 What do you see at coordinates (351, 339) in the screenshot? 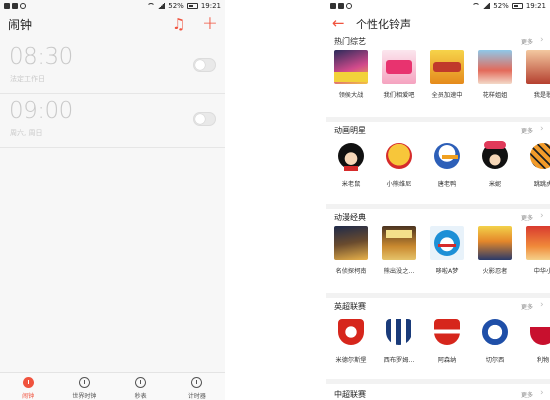
I see `ringtone-item: 米德尔斯堡` at bounding box center [351, 339].